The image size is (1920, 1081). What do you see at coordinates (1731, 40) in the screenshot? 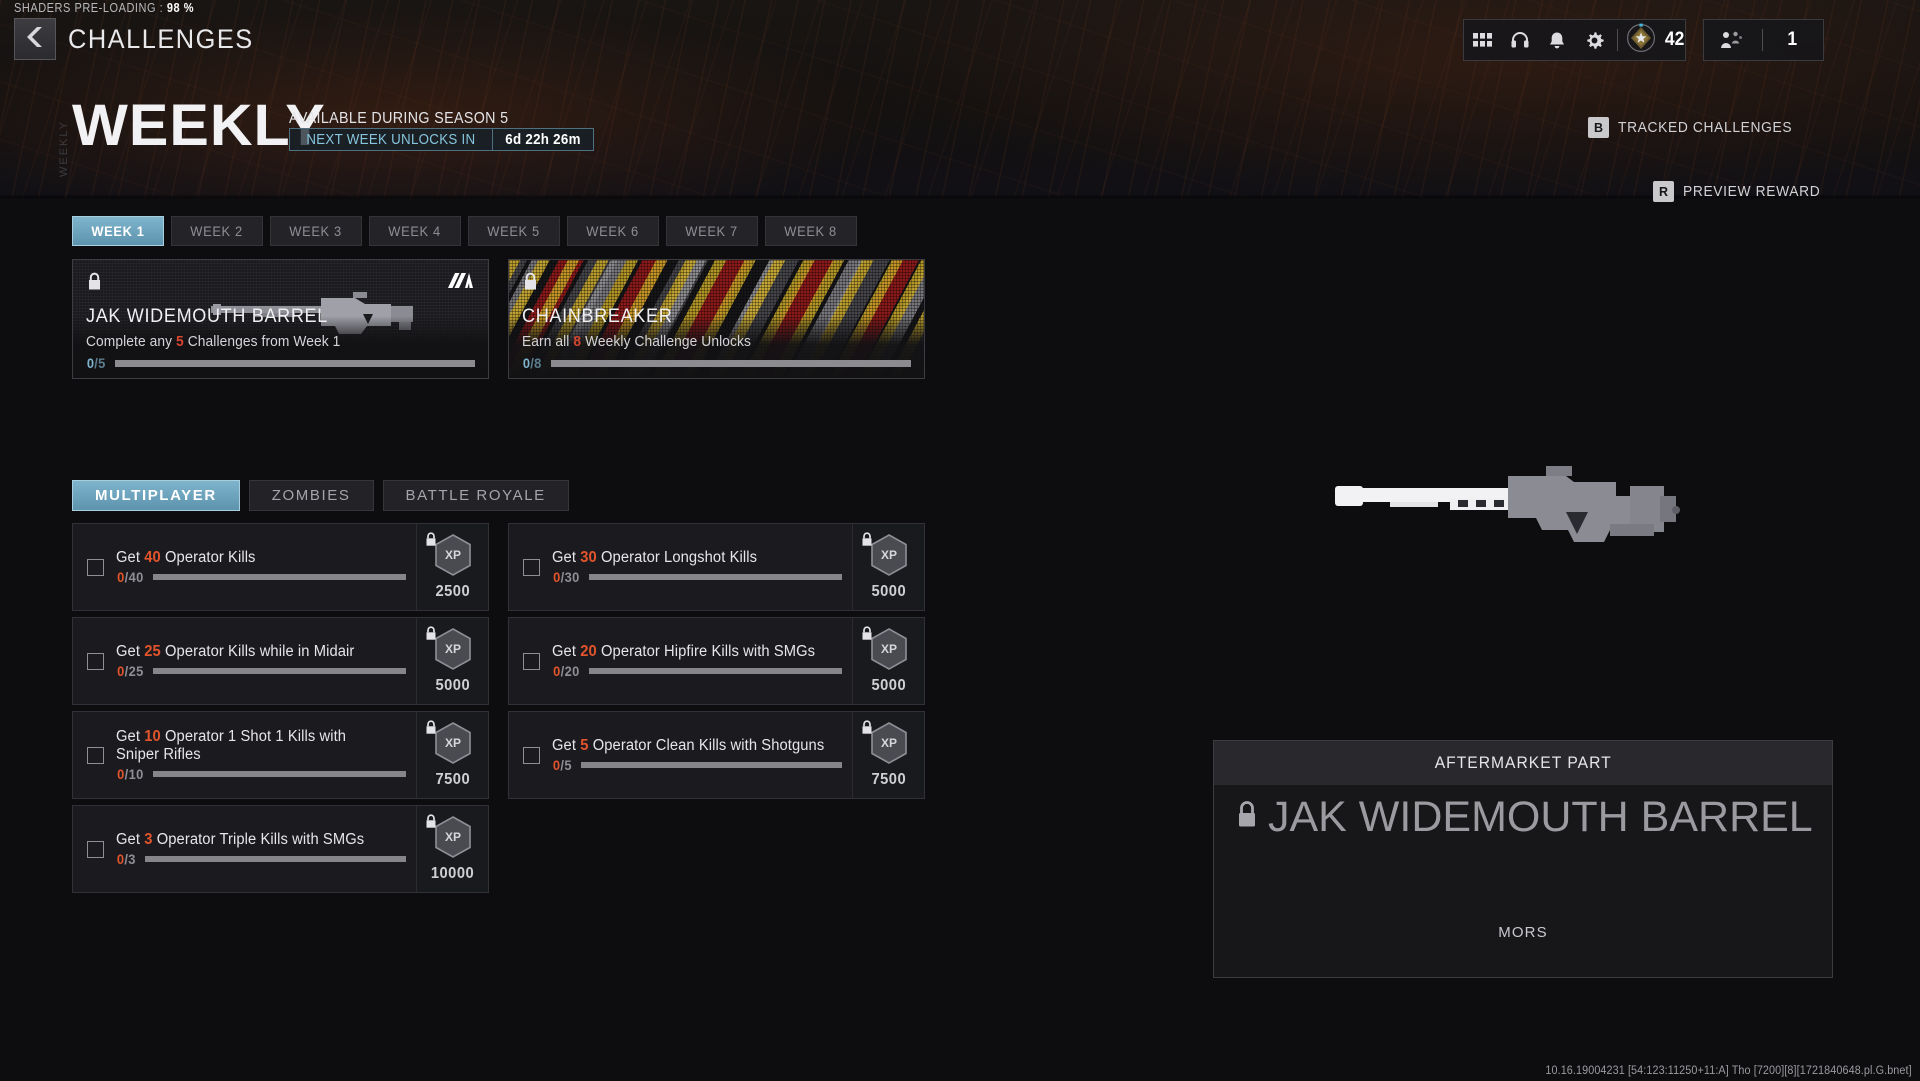
I see `squad-icon` at bounding box center [1731, 40].